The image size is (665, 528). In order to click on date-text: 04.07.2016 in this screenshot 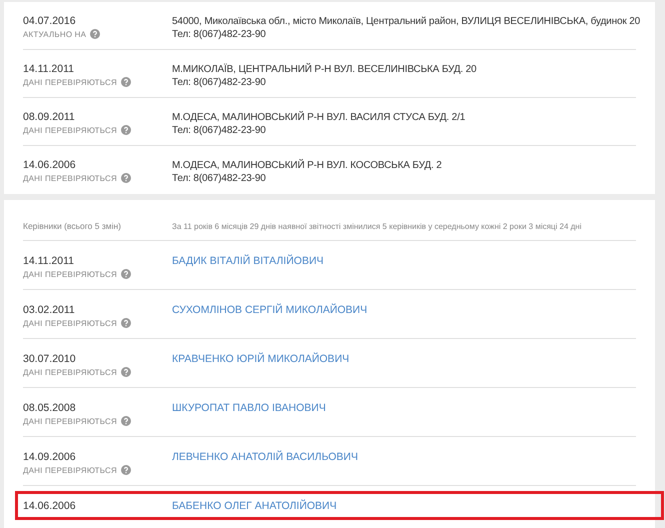, I will do `click(50, 21)`.